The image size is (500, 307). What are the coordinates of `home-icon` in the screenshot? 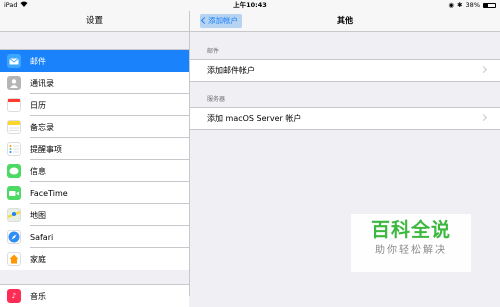 It's located at (14, 259).